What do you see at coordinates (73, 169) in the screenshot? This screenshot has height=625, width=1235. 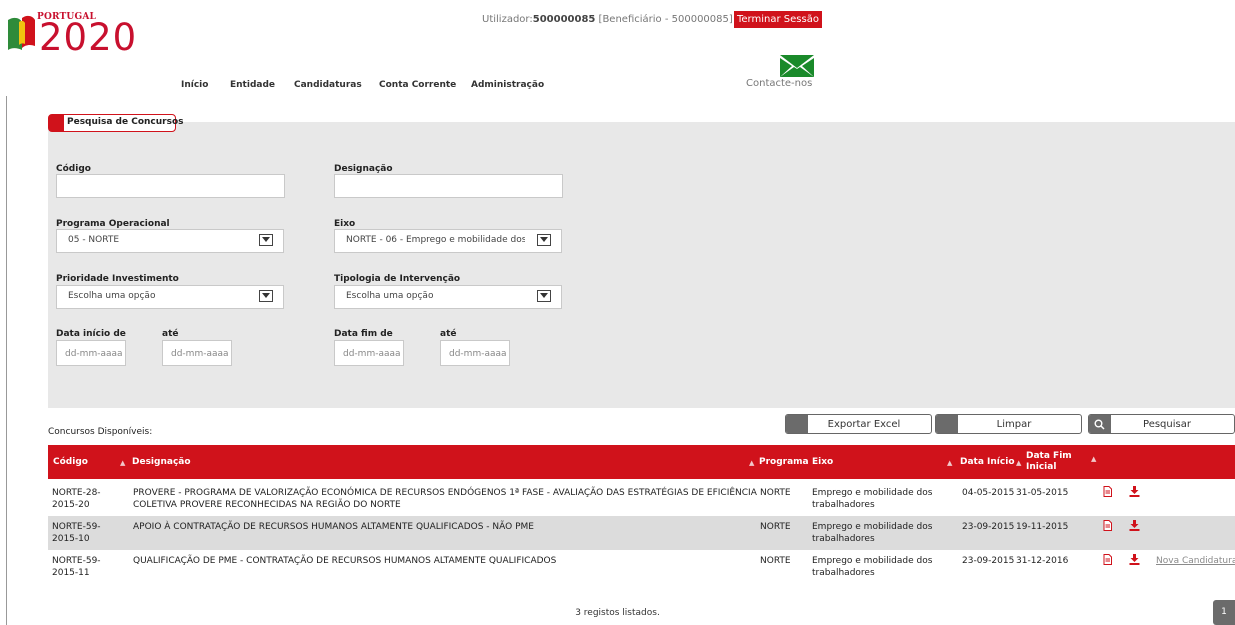 I see `codigo-label: Código` at bounding box center [73, 169].